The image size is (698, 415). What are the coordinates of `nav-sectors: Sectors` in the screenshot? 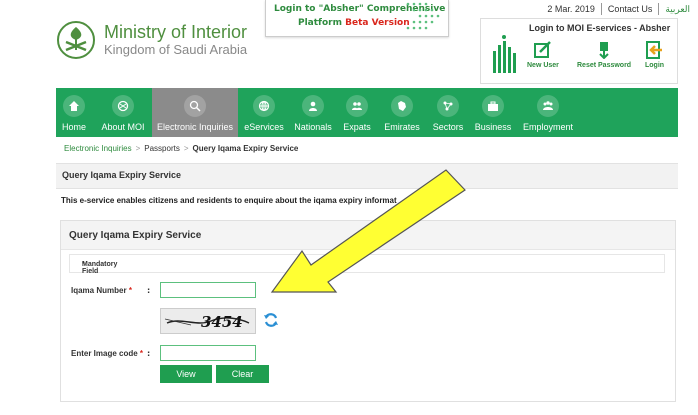 It's located at (448, 112).